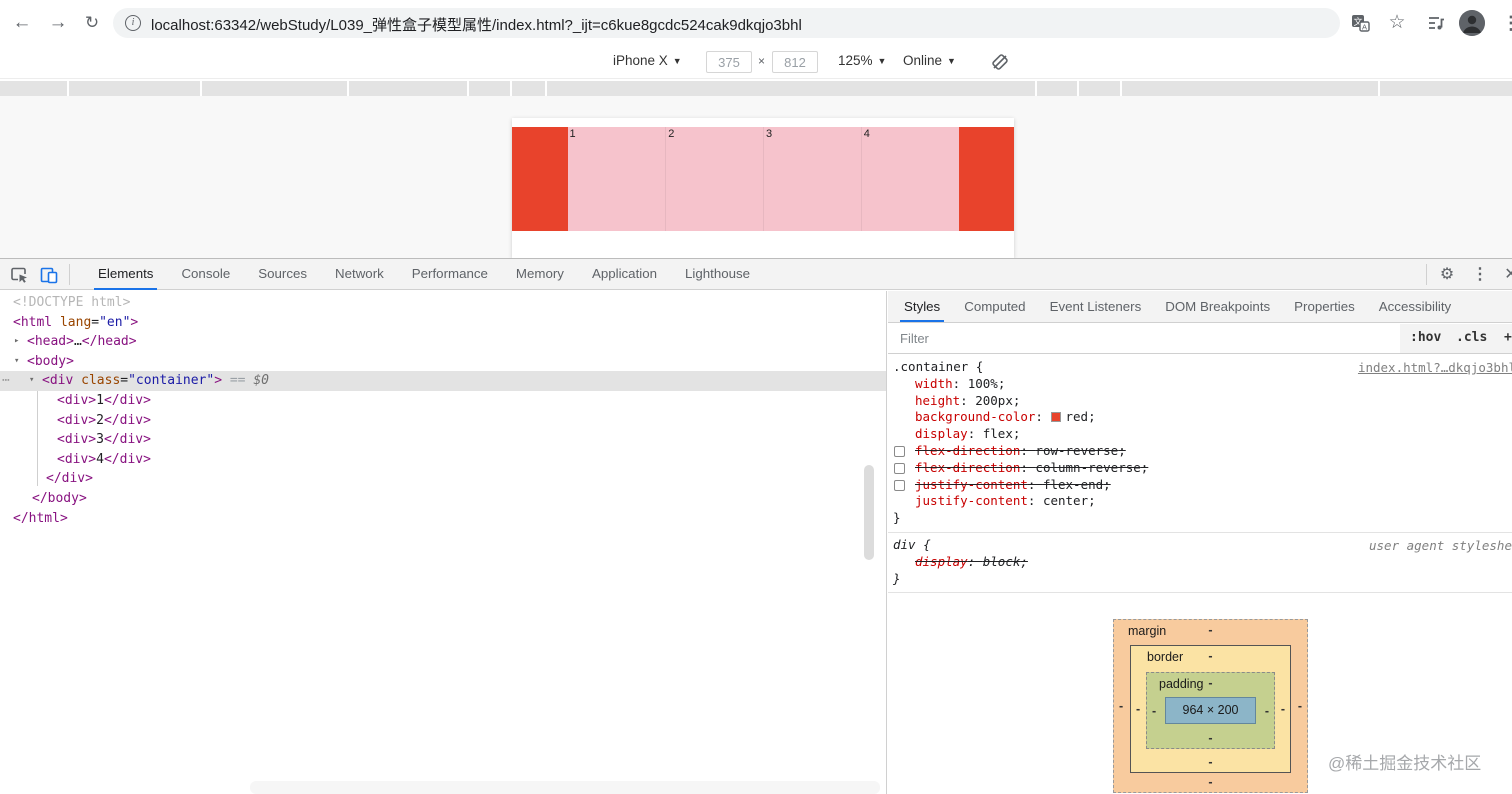 The width and height of the screenshot is (1512, 794). What do you see at coordinates (862, 60) in the screenshot?
I see `zoom-select: 125% ▼` at bounding box center [862, 60].